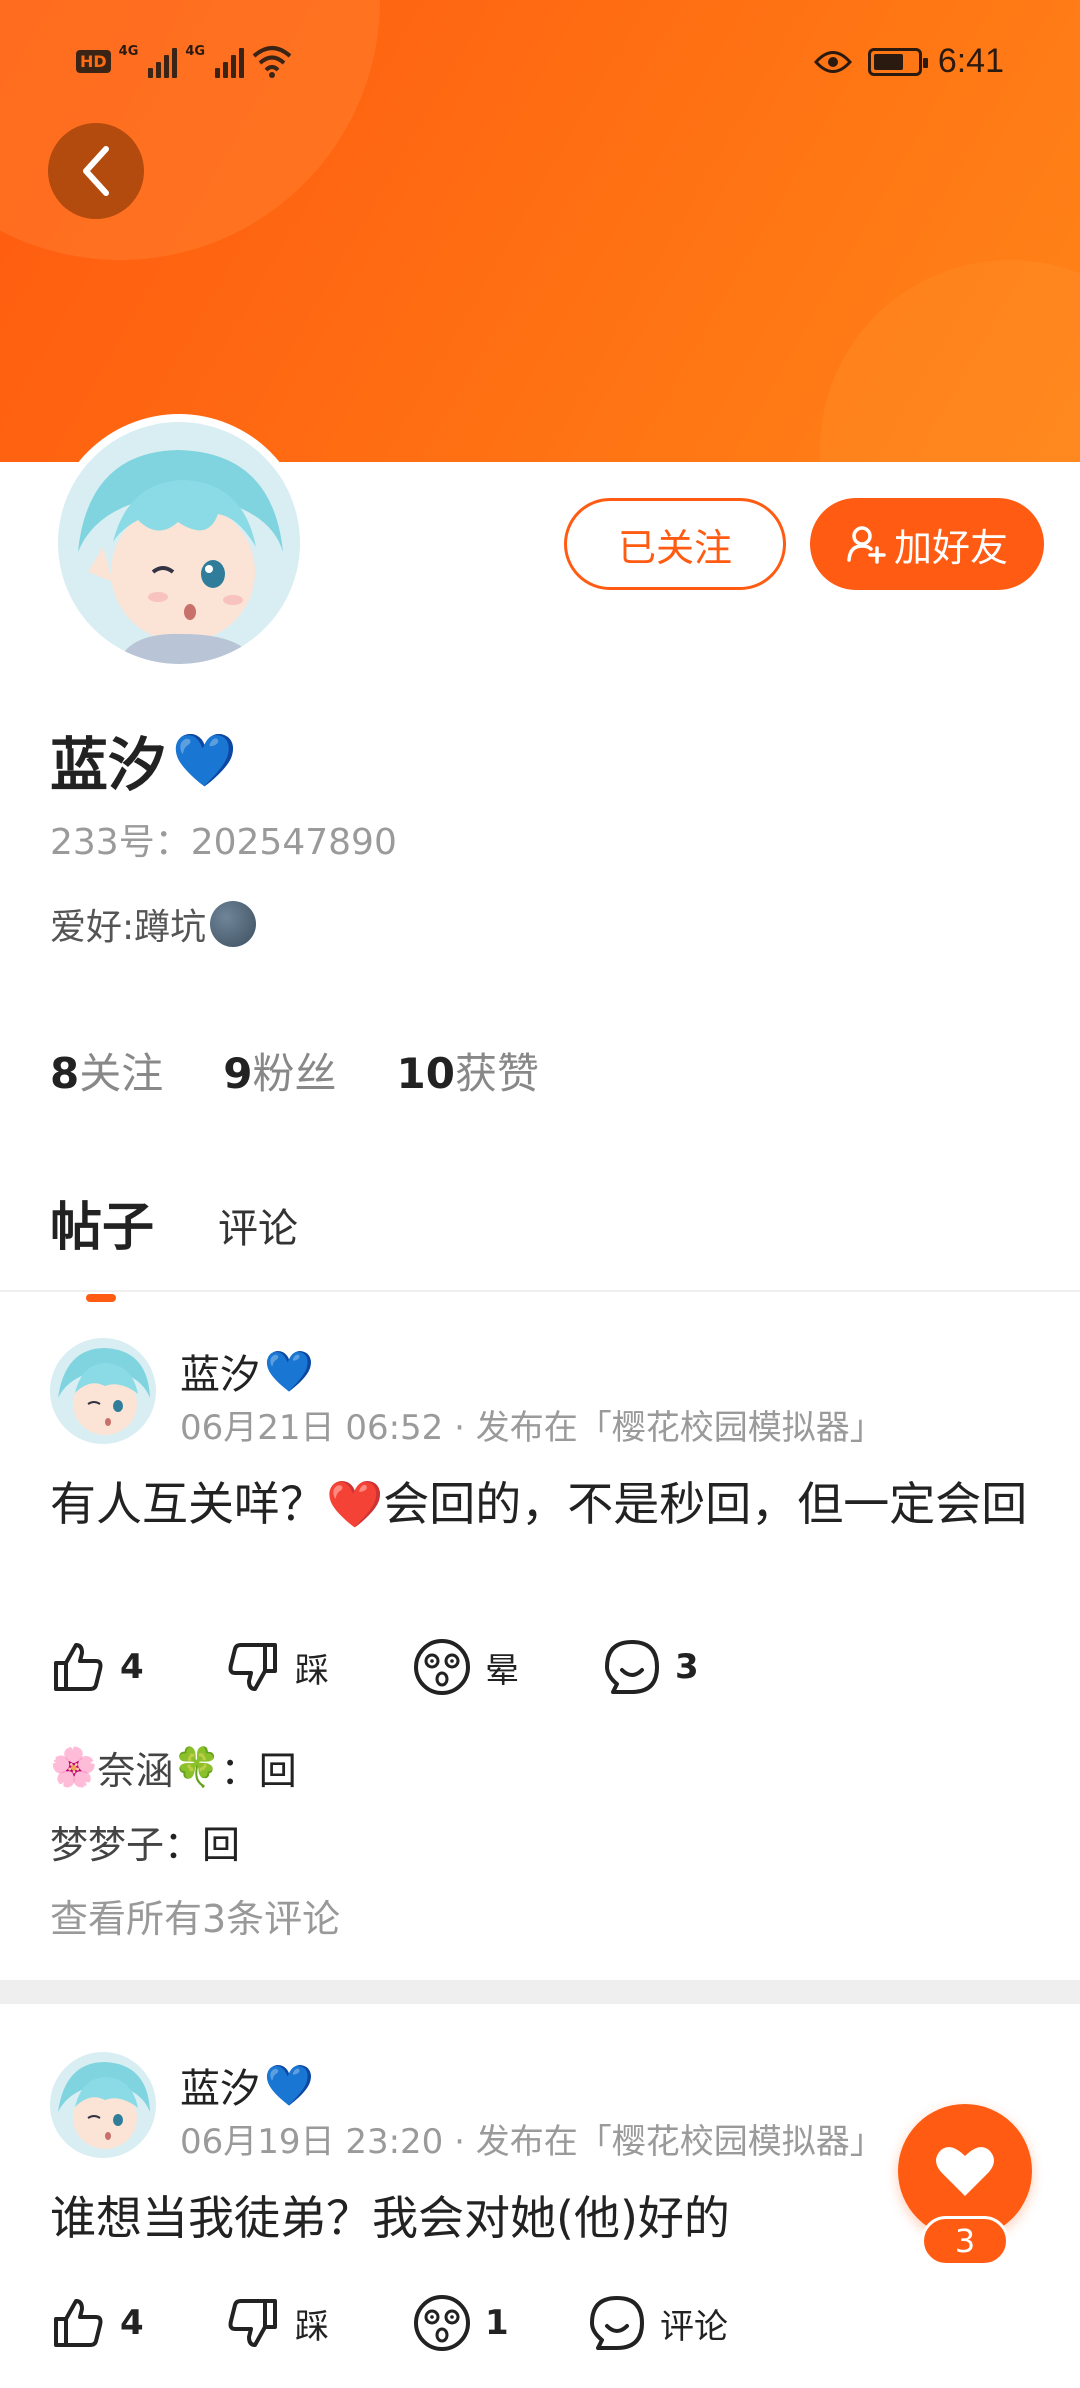  Describe the element at coordinates (532, 1428) in the screenshot. I see `post-meta: 06月21日 06:52 · 发布在「樱花校园模拟器」` at that location.